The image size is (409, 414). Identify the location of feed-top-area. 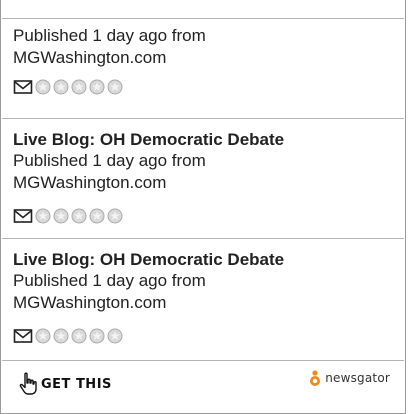
(203, 9).